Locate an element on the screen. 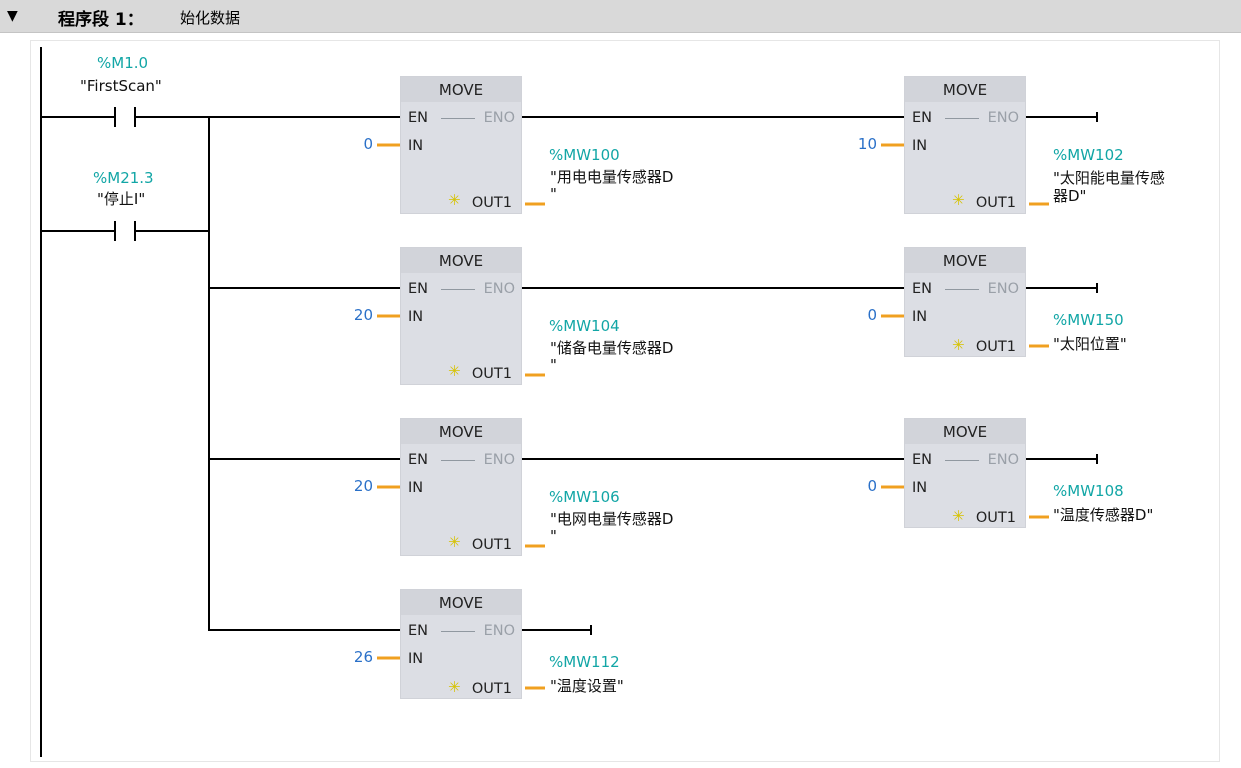 Image resolution: width=1241 pixels, height=768 pixels. out-symbol: "温度设置" is located at coordinates (587, 686).